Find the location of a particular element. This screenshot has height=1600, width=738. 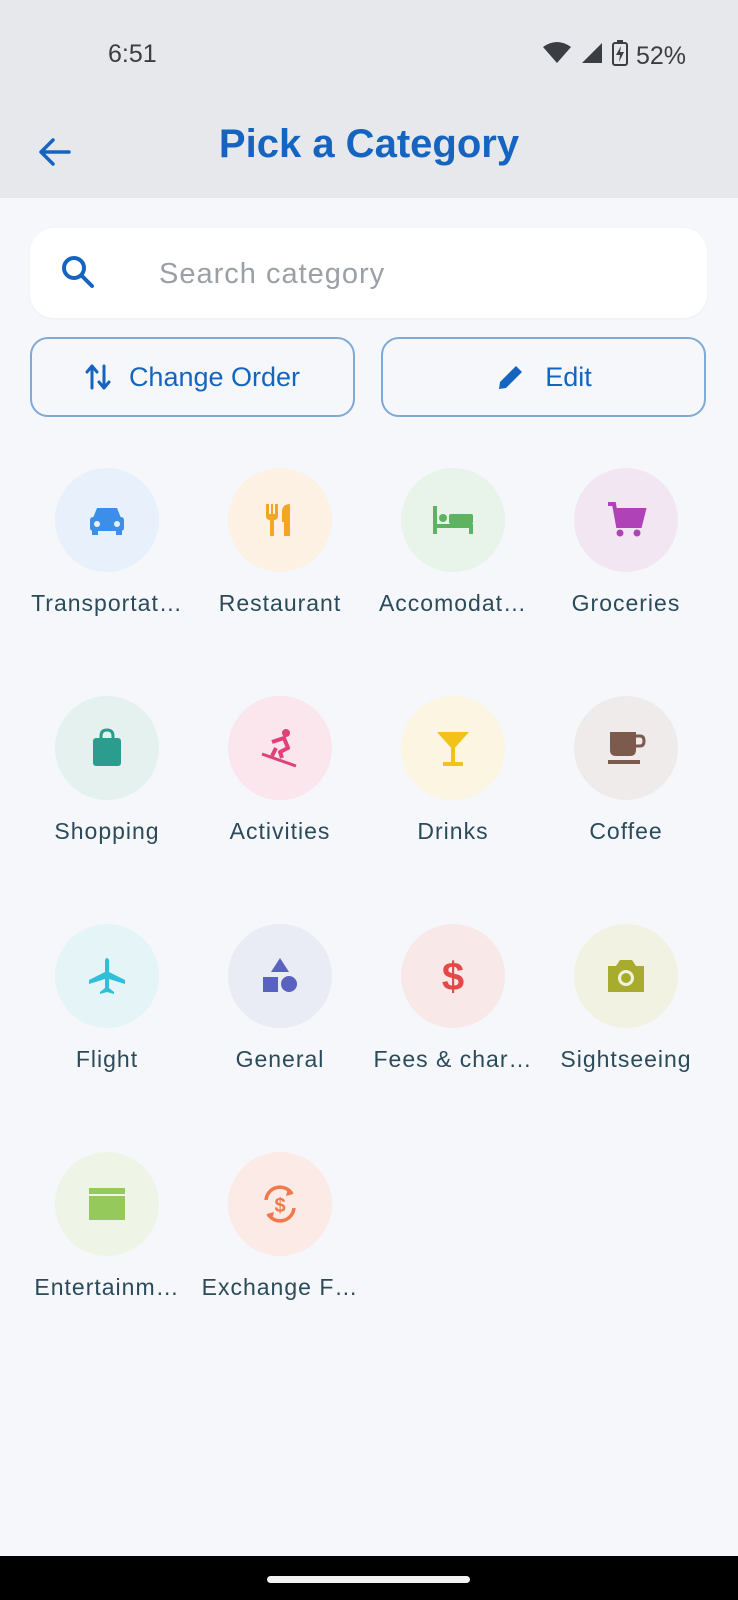

search-box is located at coordinates (368, 273).